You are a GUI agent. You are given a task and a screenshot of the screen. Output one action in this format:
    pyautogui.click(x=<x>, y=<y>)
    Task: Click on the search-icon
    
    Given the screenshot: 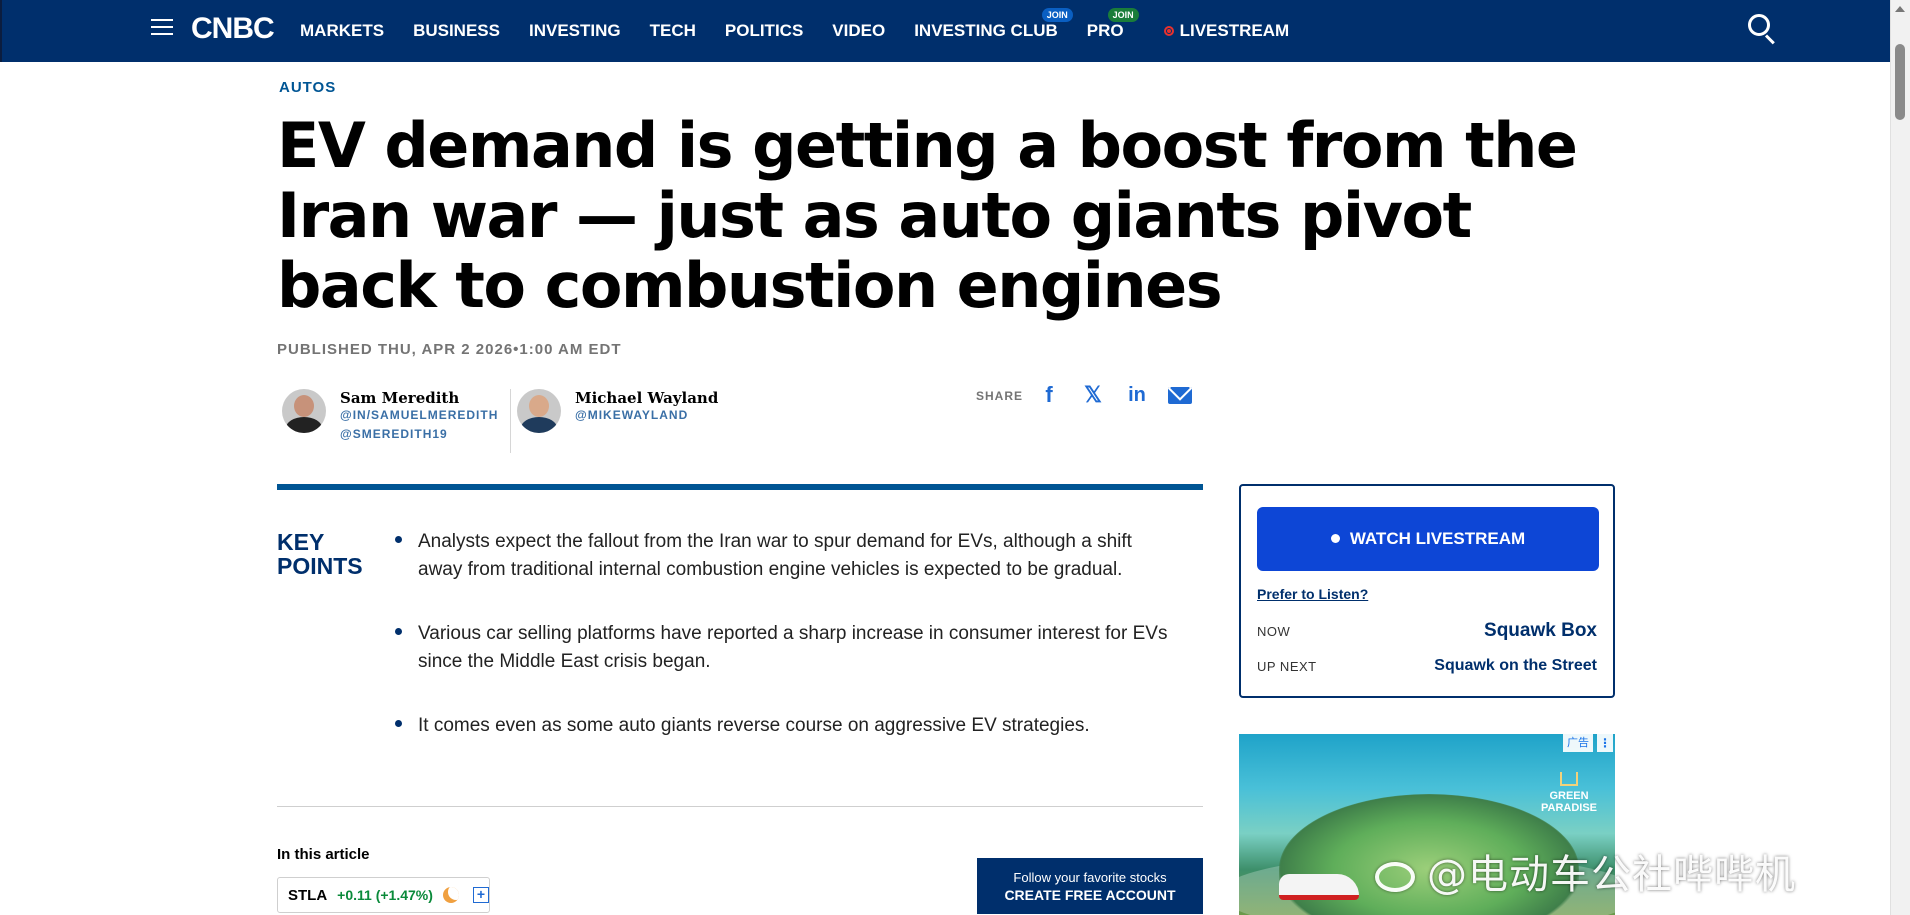 What is the action you would take?
    pyautogui.click(x=1762, y=29)
    